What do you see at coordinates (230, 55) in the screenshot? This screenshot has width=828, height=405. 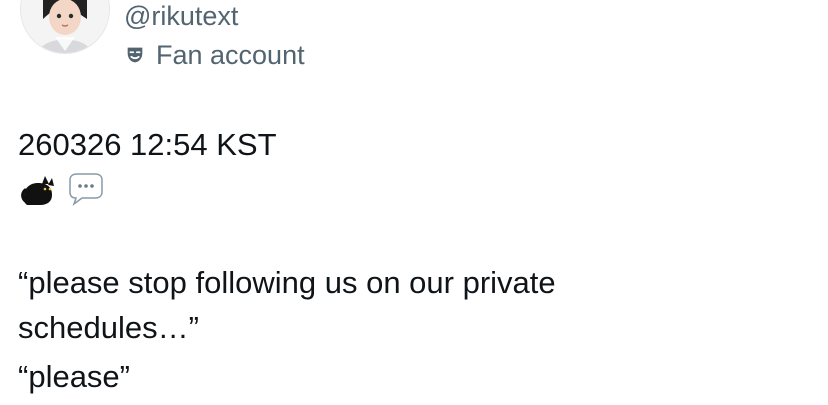 I see `affiliation-label: Fan account` at bounding box center [230, 55].